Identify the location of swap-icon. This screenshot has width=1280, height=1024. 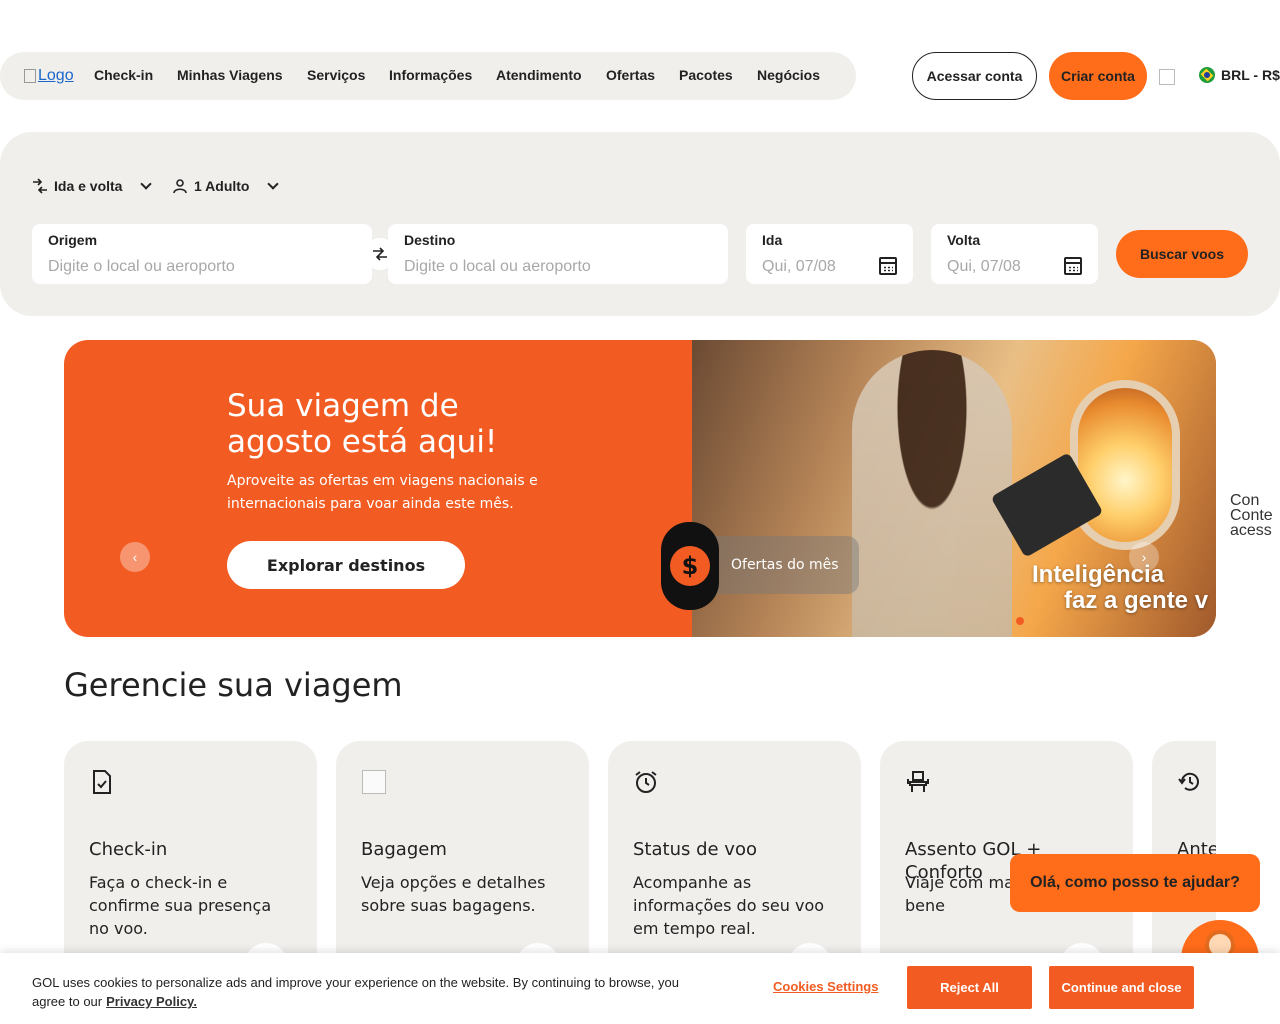
(380, 254).